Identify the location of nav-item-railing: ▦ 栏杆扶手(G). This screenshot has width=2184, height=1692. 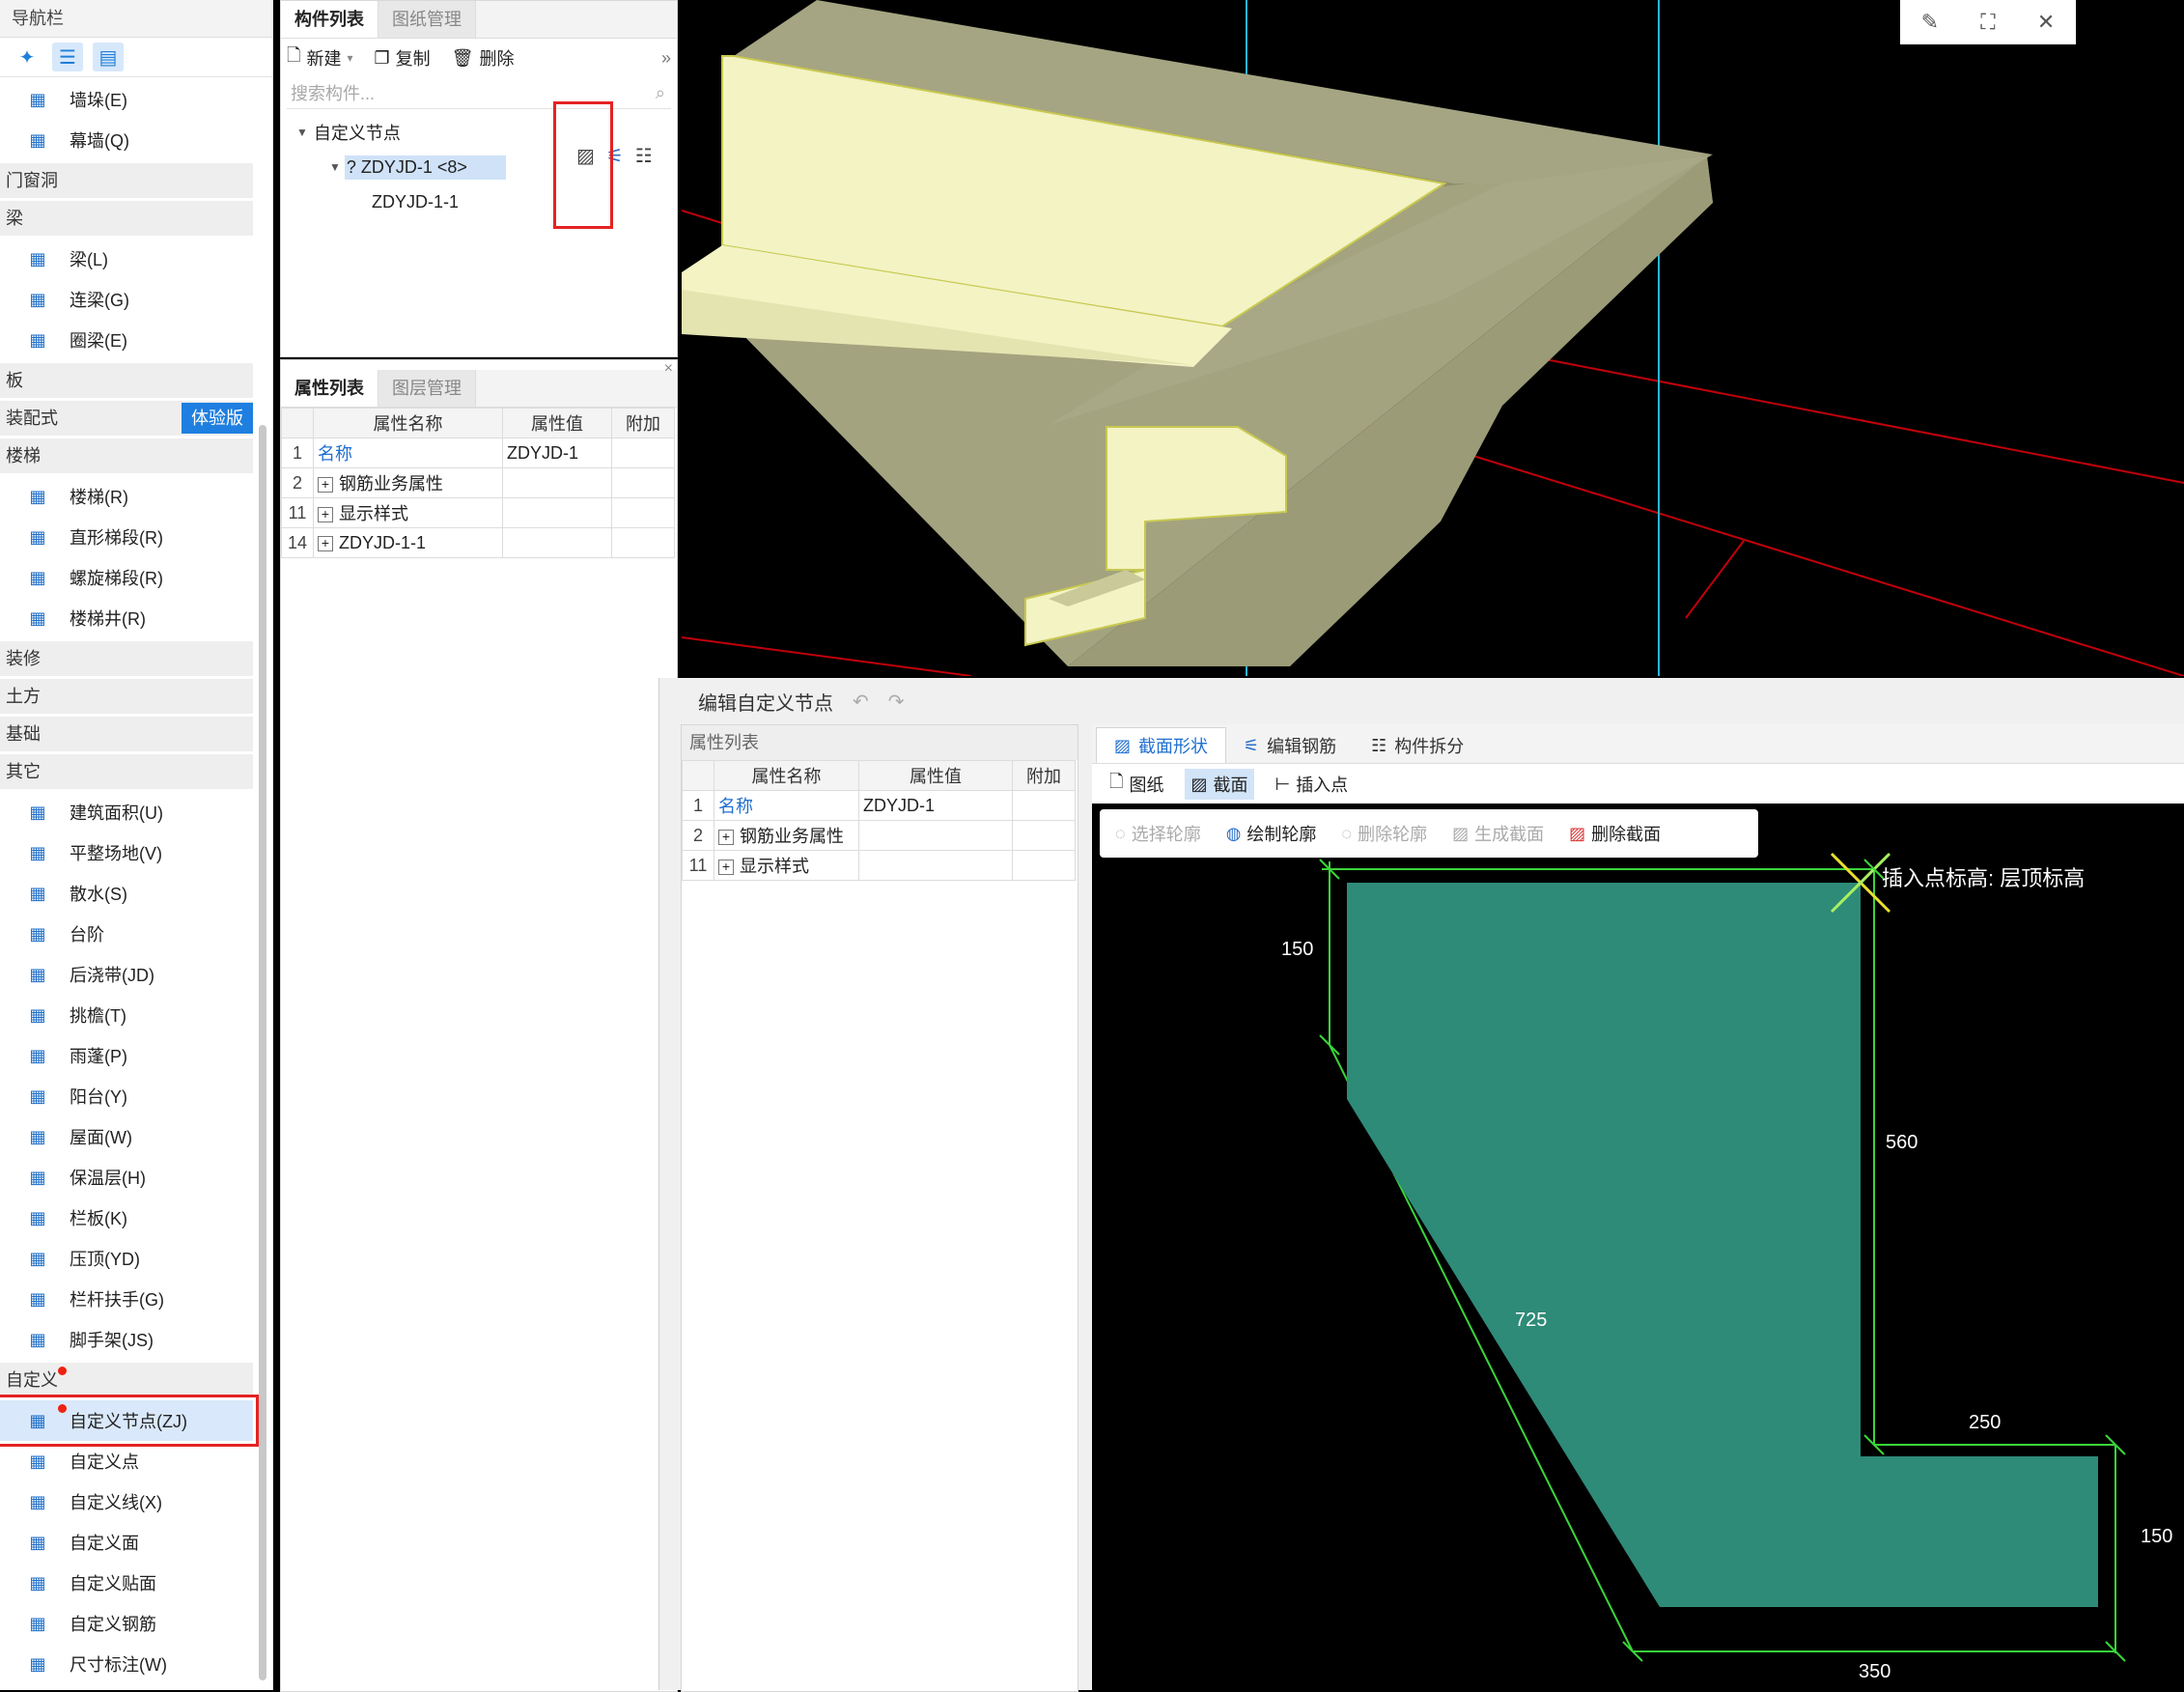
(127, 1299).